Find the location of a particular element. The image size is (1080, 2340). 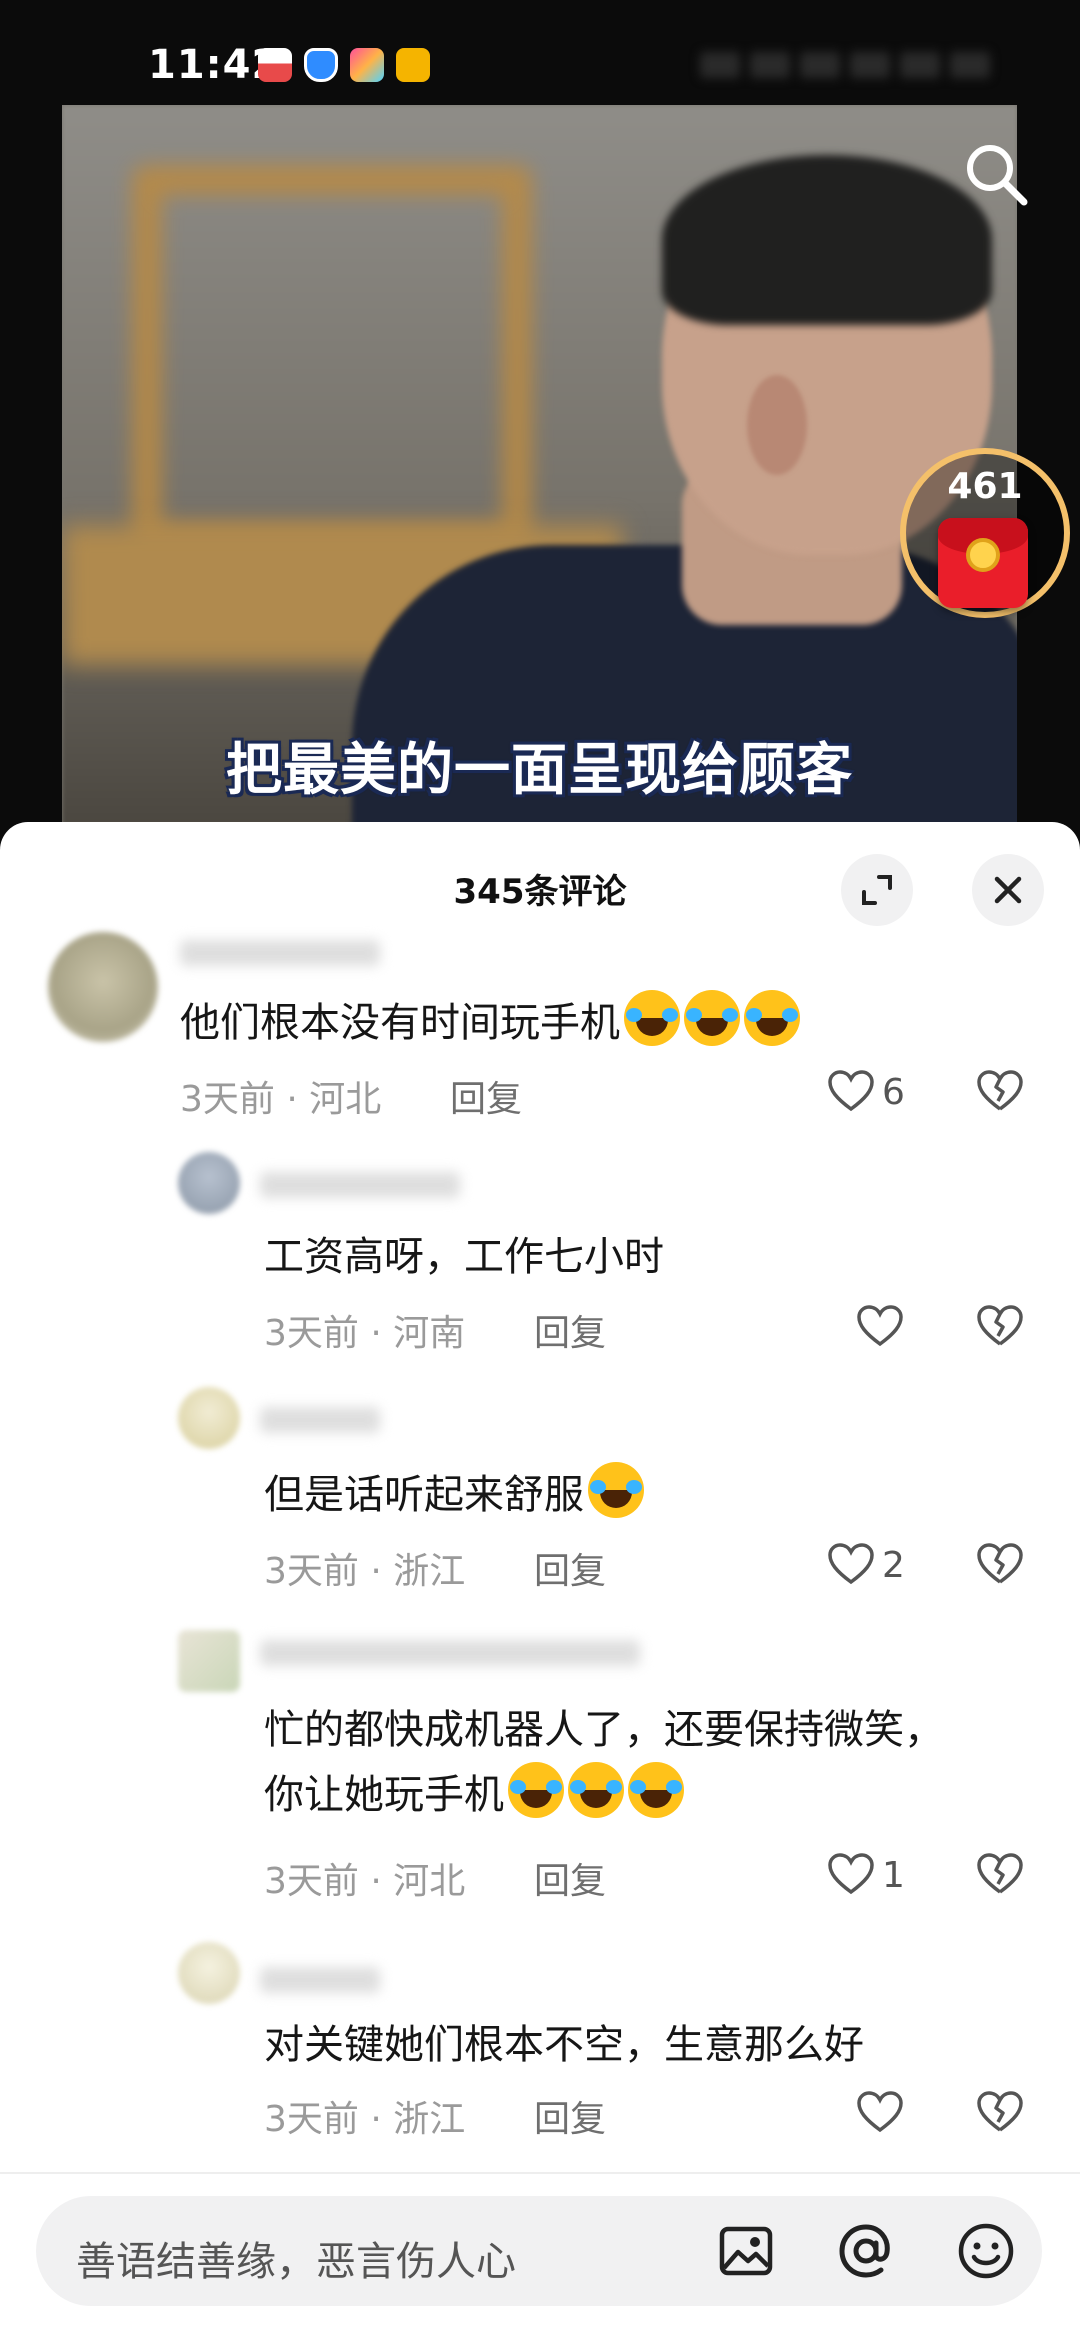

expand-button is located at coordinates (877, 890).